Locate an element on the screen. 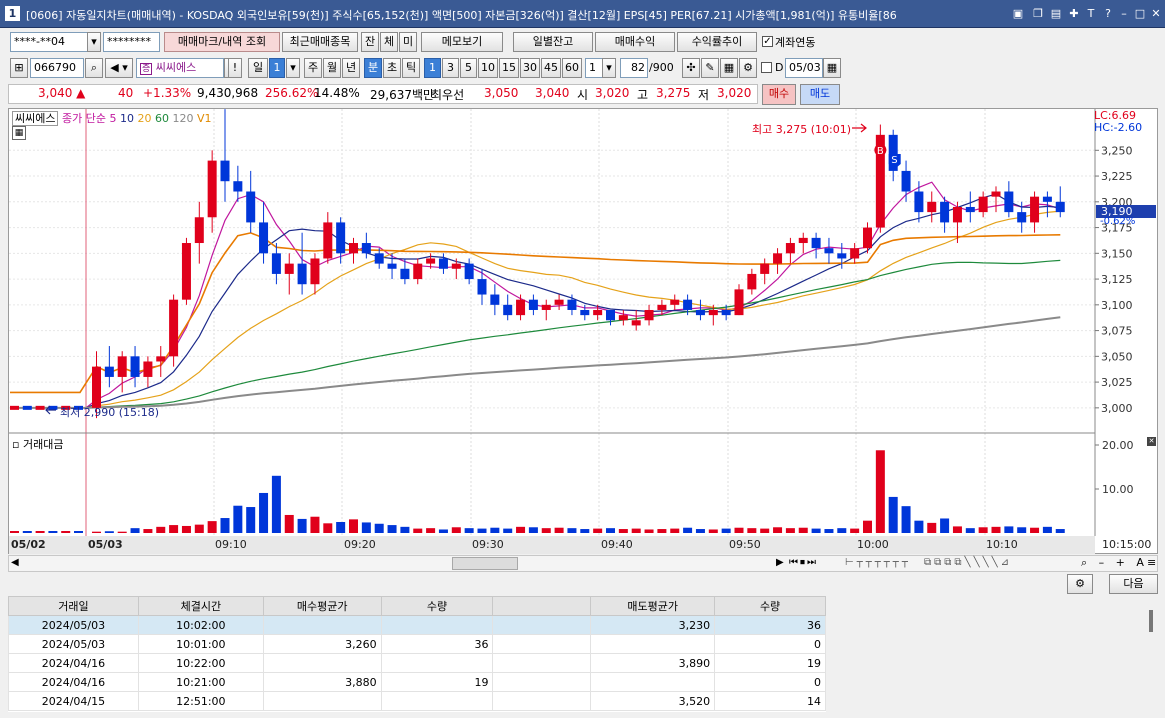 This screenshot has width=1165, height=718. x-tick-4: 09:30 is located at coordinates (488, 544).